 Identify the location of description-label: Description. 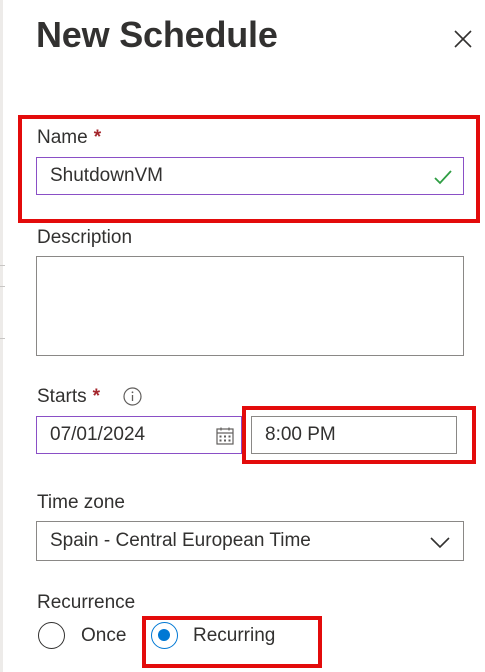
(85, 237).